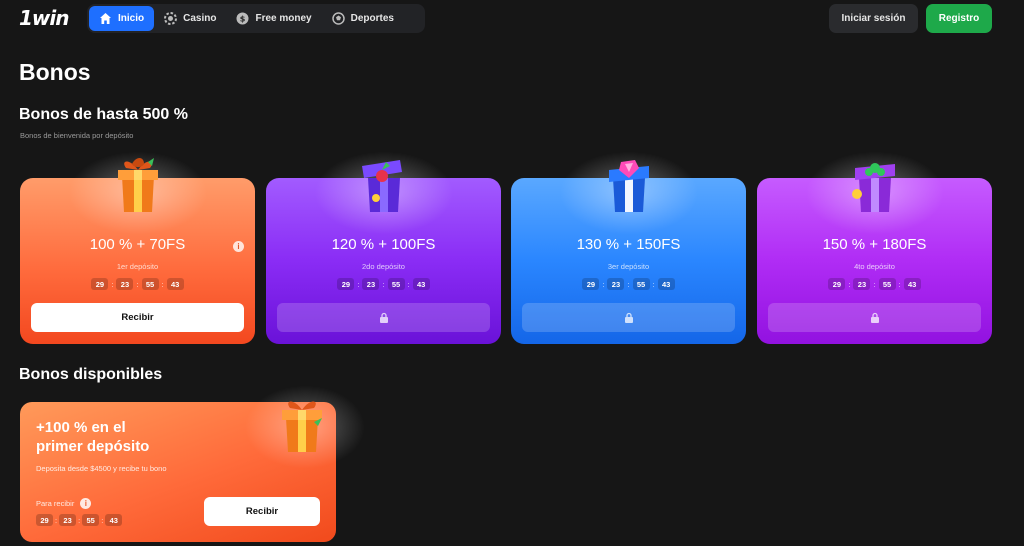 This screenshot has width=1024, height=546. What do you see at coordinates (103, 114) in the screenshot?
I see `welcome-bonus-title: Bonos de hasta 500 %` at bounding box center [103, 114].